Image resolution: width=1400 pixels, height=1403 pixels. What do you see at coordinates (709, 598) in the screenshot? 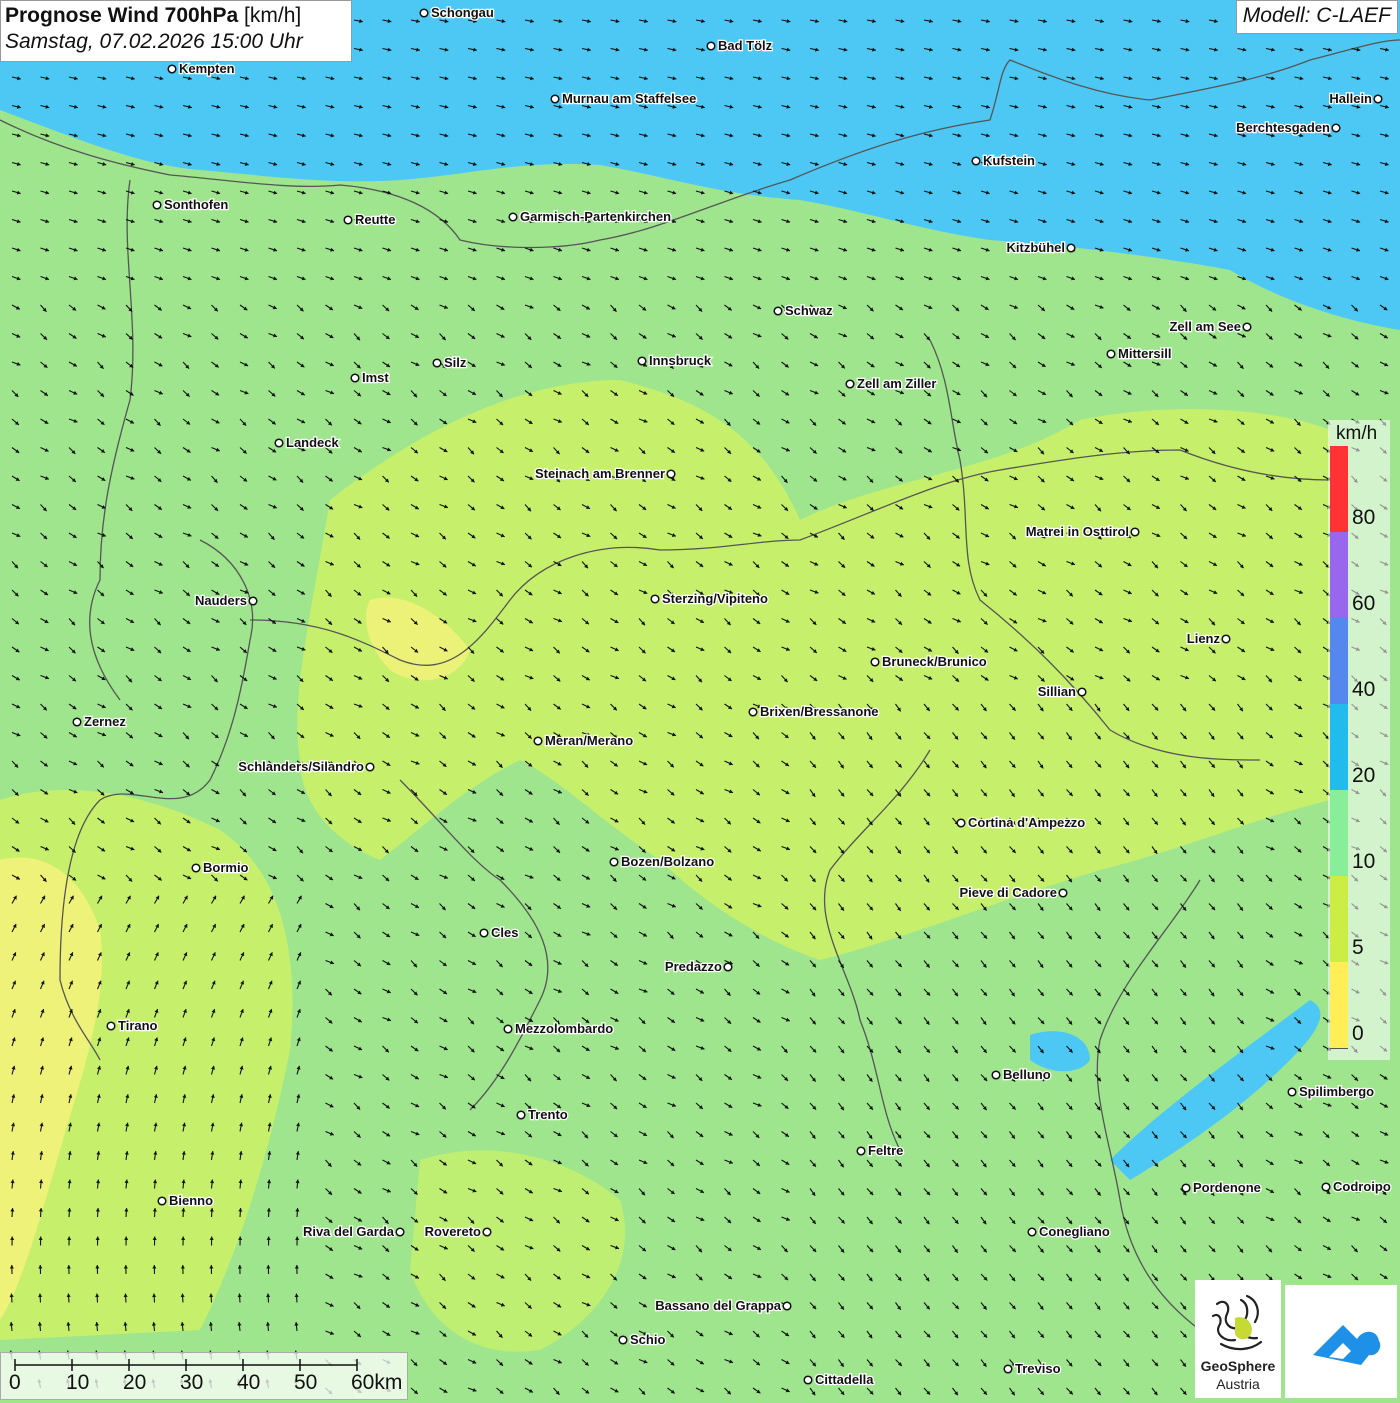
I see `city-marker: Sterzing/Vipiteno` at bounding box center [709, 598].